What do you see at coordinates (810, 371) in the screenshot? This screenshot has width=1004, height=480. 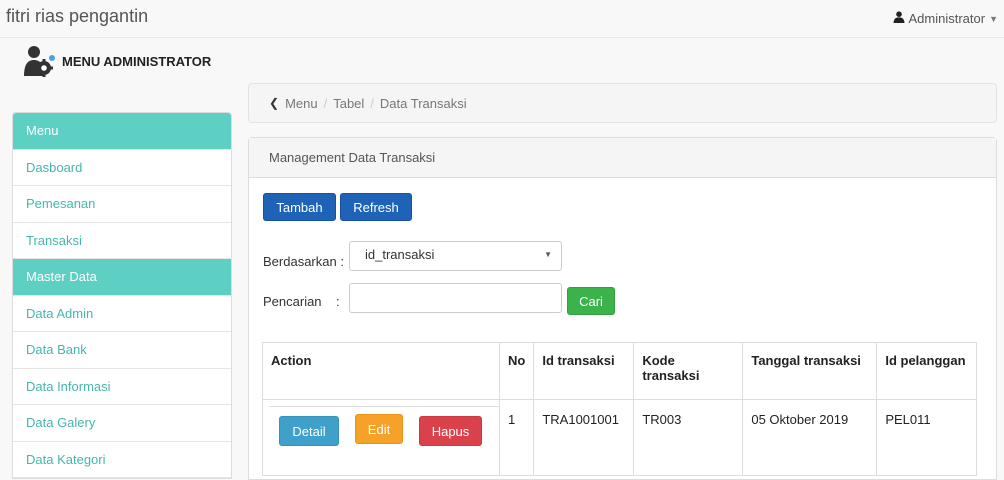 I see `col-header-tanggal-transaksi: Tanggal transaksi` at bounding box center [810, 371].